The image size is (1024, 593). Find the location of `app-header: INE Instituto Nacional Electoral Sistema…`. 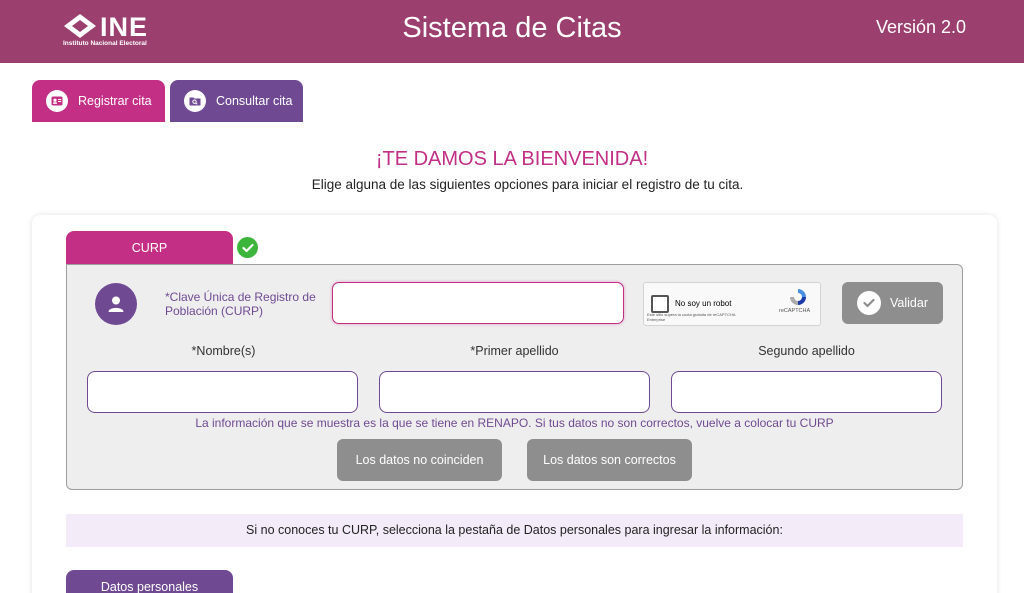

app-header: INE Instituto Nacional Electoral Sistema… is located at coordinates (512, 31).